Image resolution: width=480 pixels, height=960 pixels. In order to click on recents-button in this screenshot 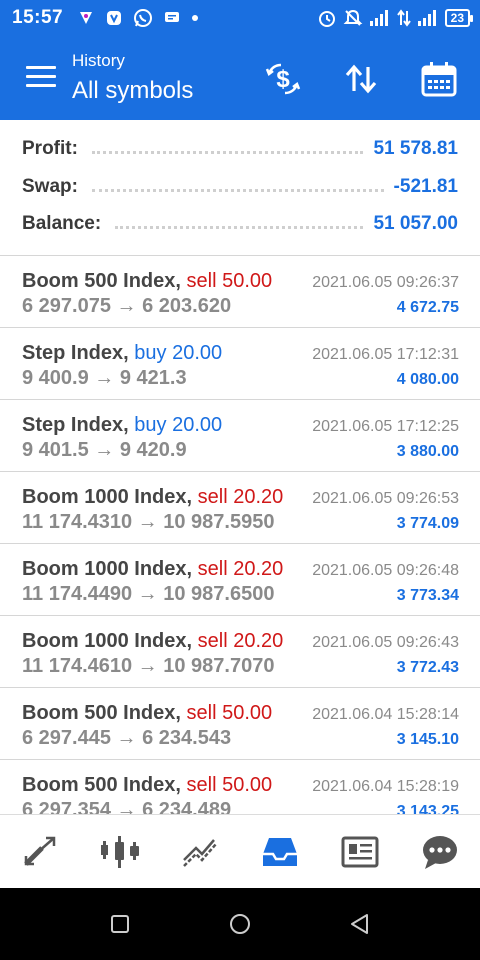, I will do `click(120, 924)`.